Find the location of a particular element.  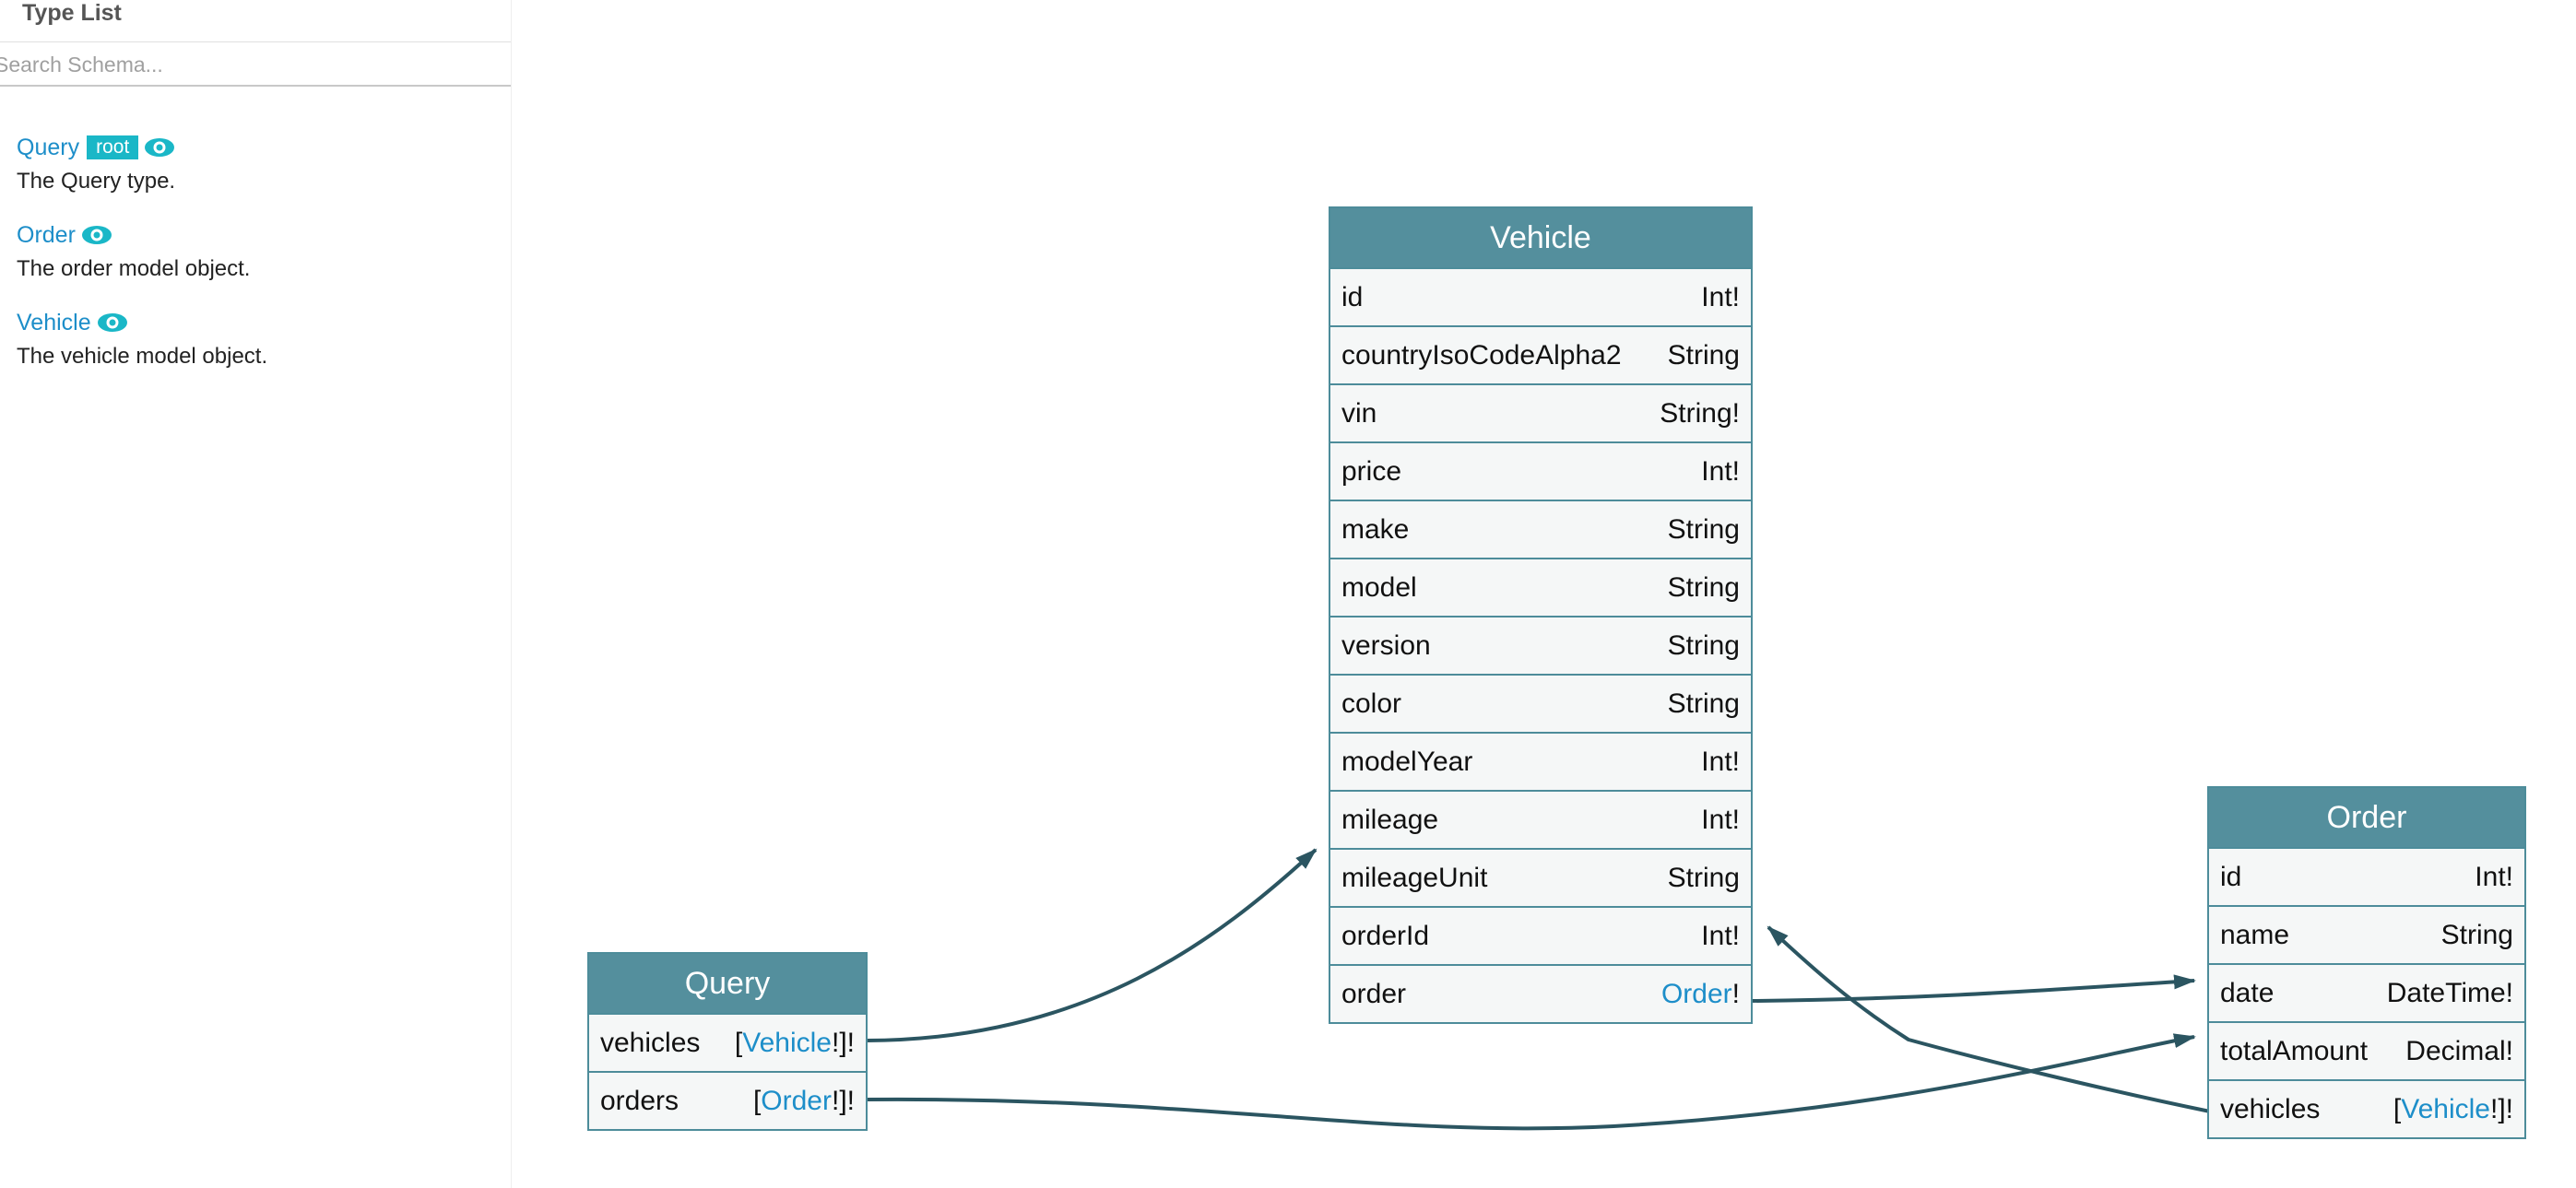

field-name: orders is located at coordinates (639, 1100).